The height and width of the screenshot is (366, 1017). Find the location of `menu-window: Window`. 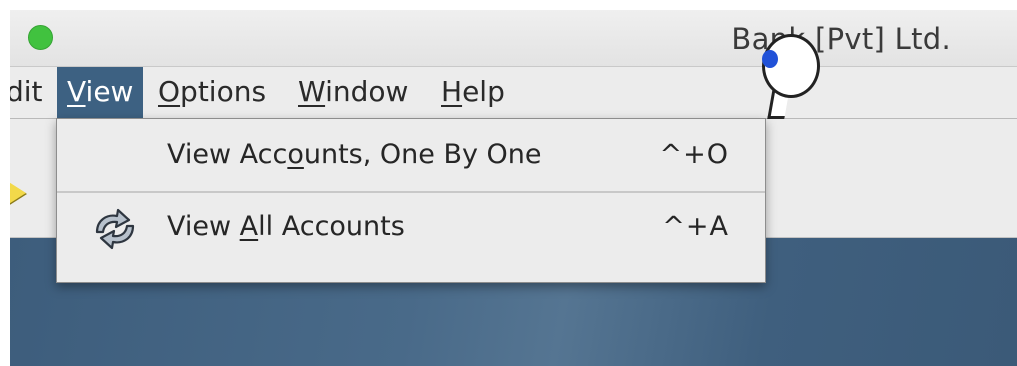

menu-window: Window is located at coordinates (353, 92).